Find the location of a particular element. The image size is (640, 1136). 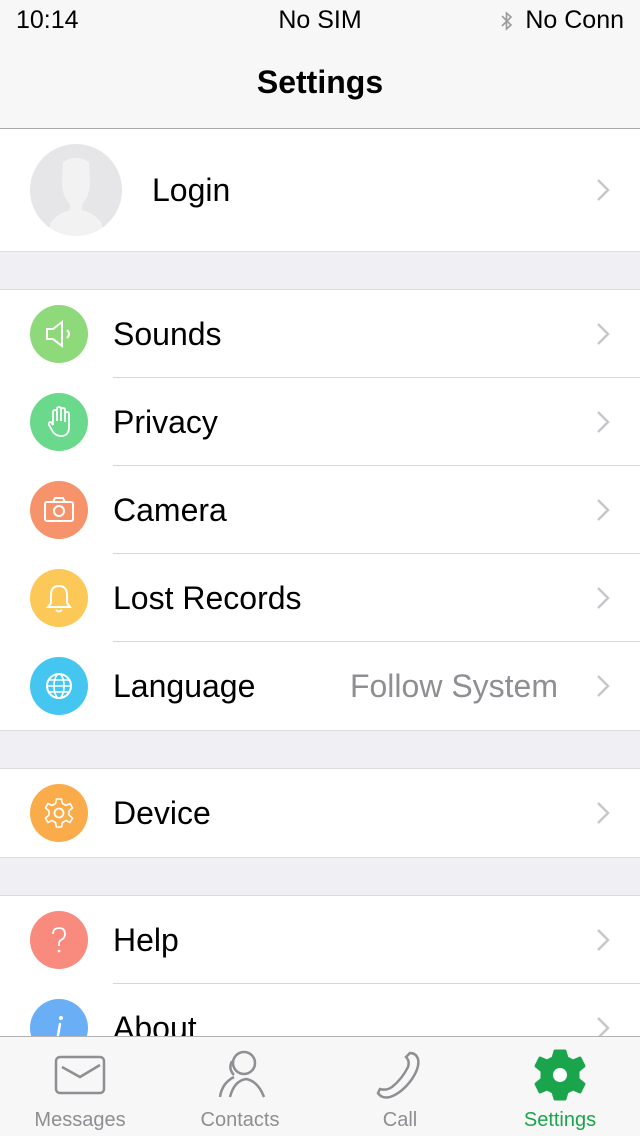

hand-icon is located at coordinates (58, 421).